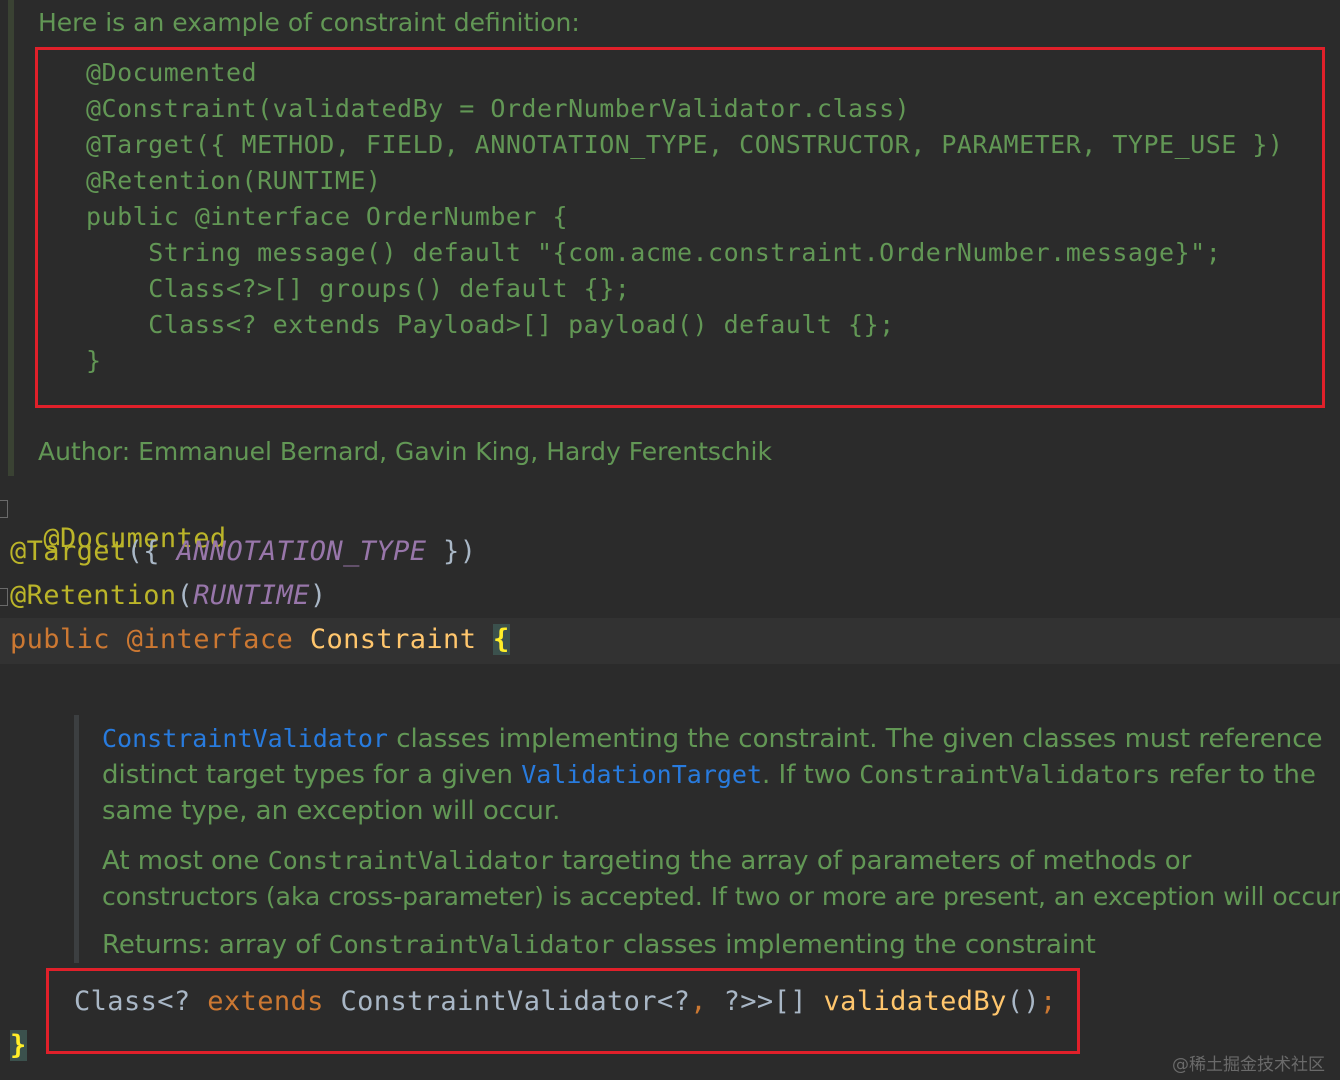 This screenshot has height=1080, width=1340. I want to click on class-name: Constraint, so click(393, 639).